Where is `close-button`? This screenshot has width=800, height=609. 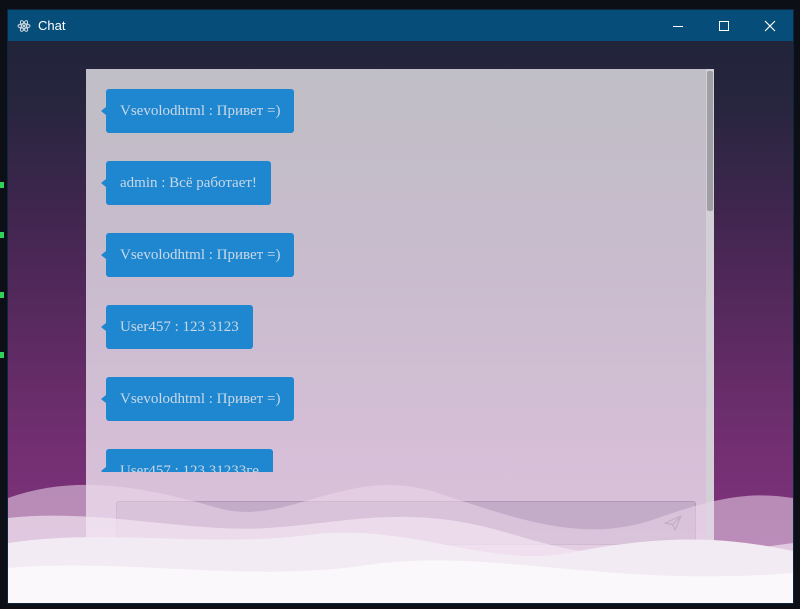
close-button is located at coordinates (770, 25).